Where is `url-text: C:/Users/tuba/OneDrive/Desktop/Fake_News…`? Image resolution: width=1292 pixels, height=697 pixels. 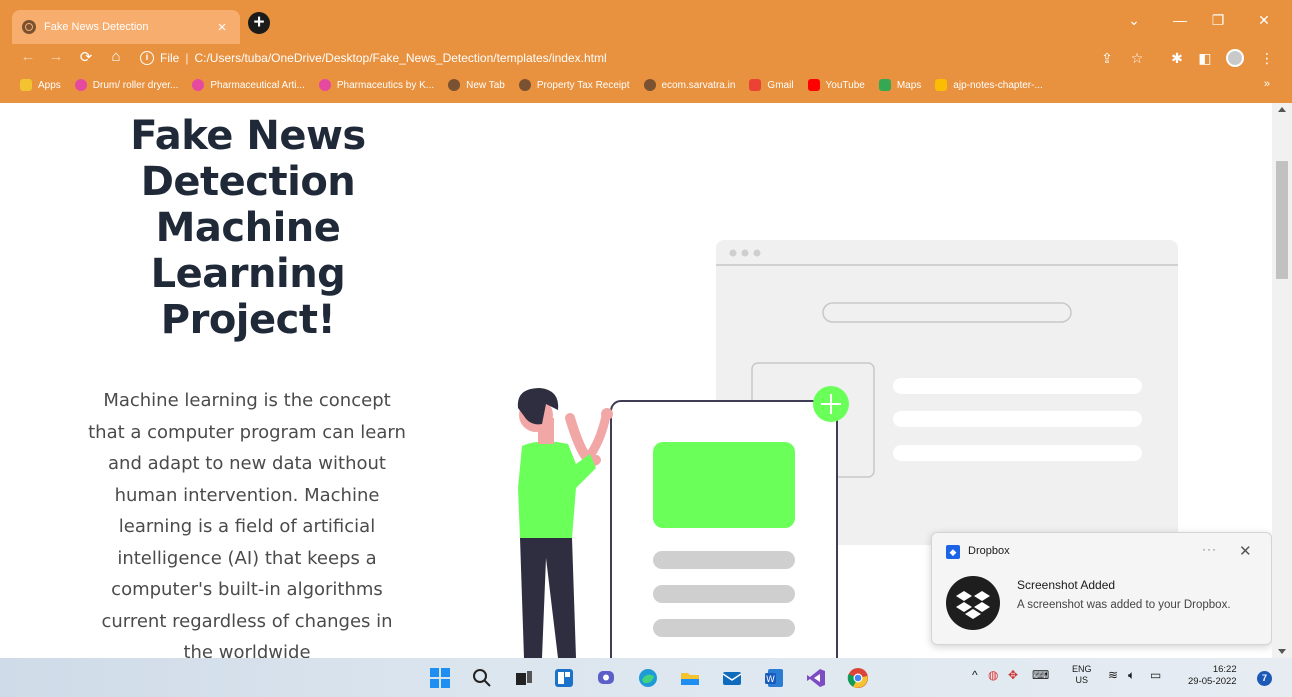 url-text: C:/Users/tuba/OneDrive/Desktop/Fake_News… is located at coordinates (400, 58).